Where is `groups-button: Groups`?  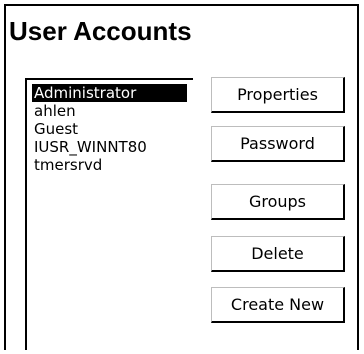
groups-button: Groups is located at coordinates (278, 202).